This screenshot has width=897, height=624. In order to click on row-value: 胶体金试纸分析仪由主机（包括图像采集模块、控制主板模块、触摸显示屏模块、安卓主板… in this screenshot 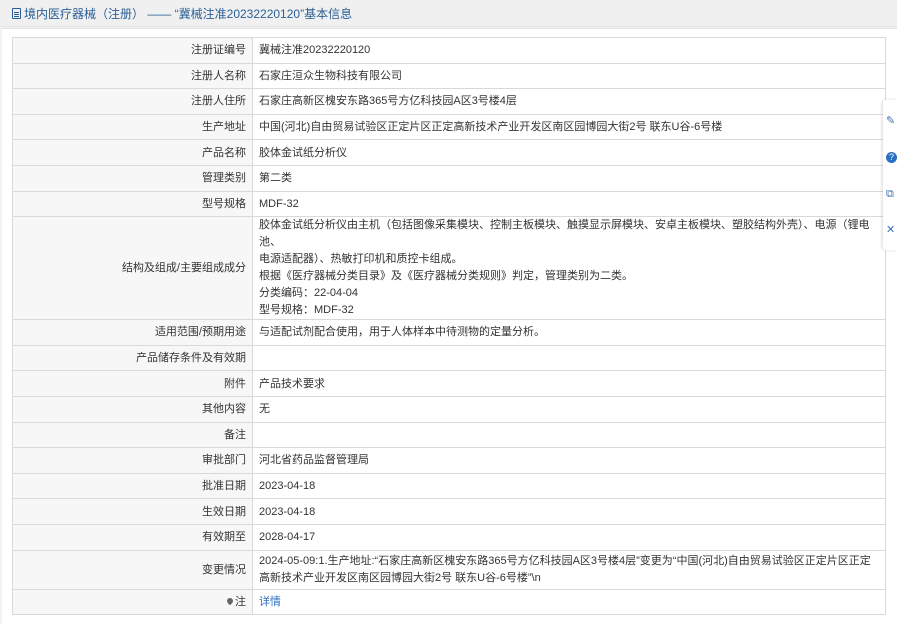, I will do `click(569, 268)`.